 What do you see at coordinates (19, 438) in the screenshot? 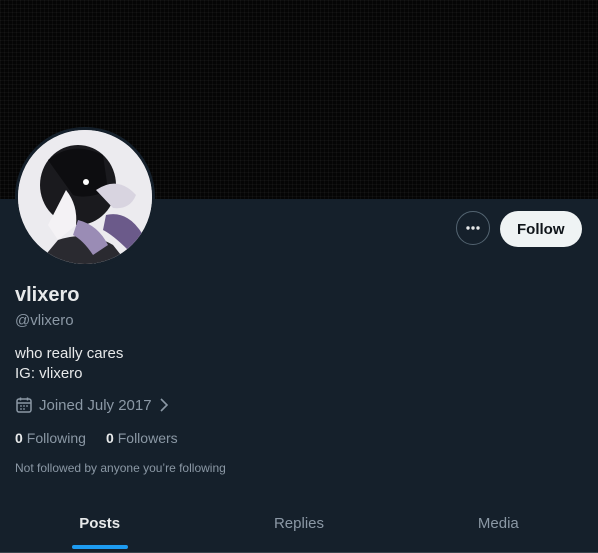
I see `following-count: 0` at bounding box center [19, 438].